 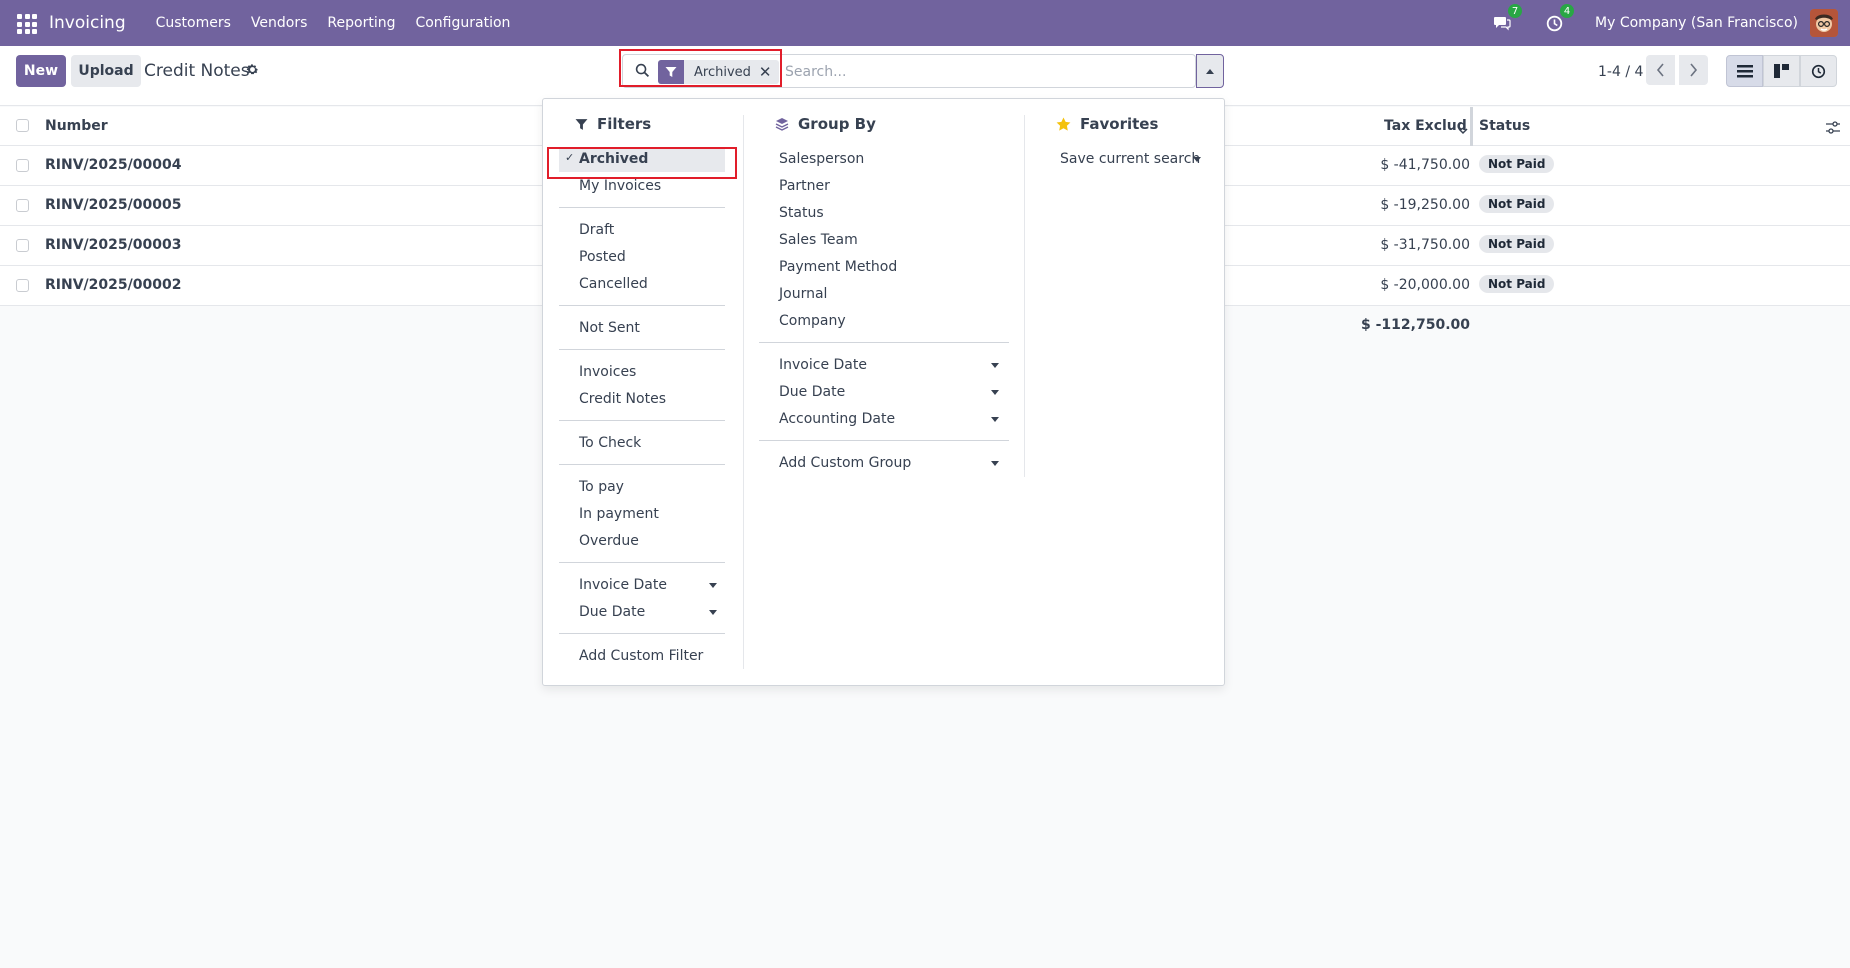 What do you see at coordinates (113, 205) in the screenshot?
I see `row-number: RINV/2025/00005` at bounding box center [113, 205].